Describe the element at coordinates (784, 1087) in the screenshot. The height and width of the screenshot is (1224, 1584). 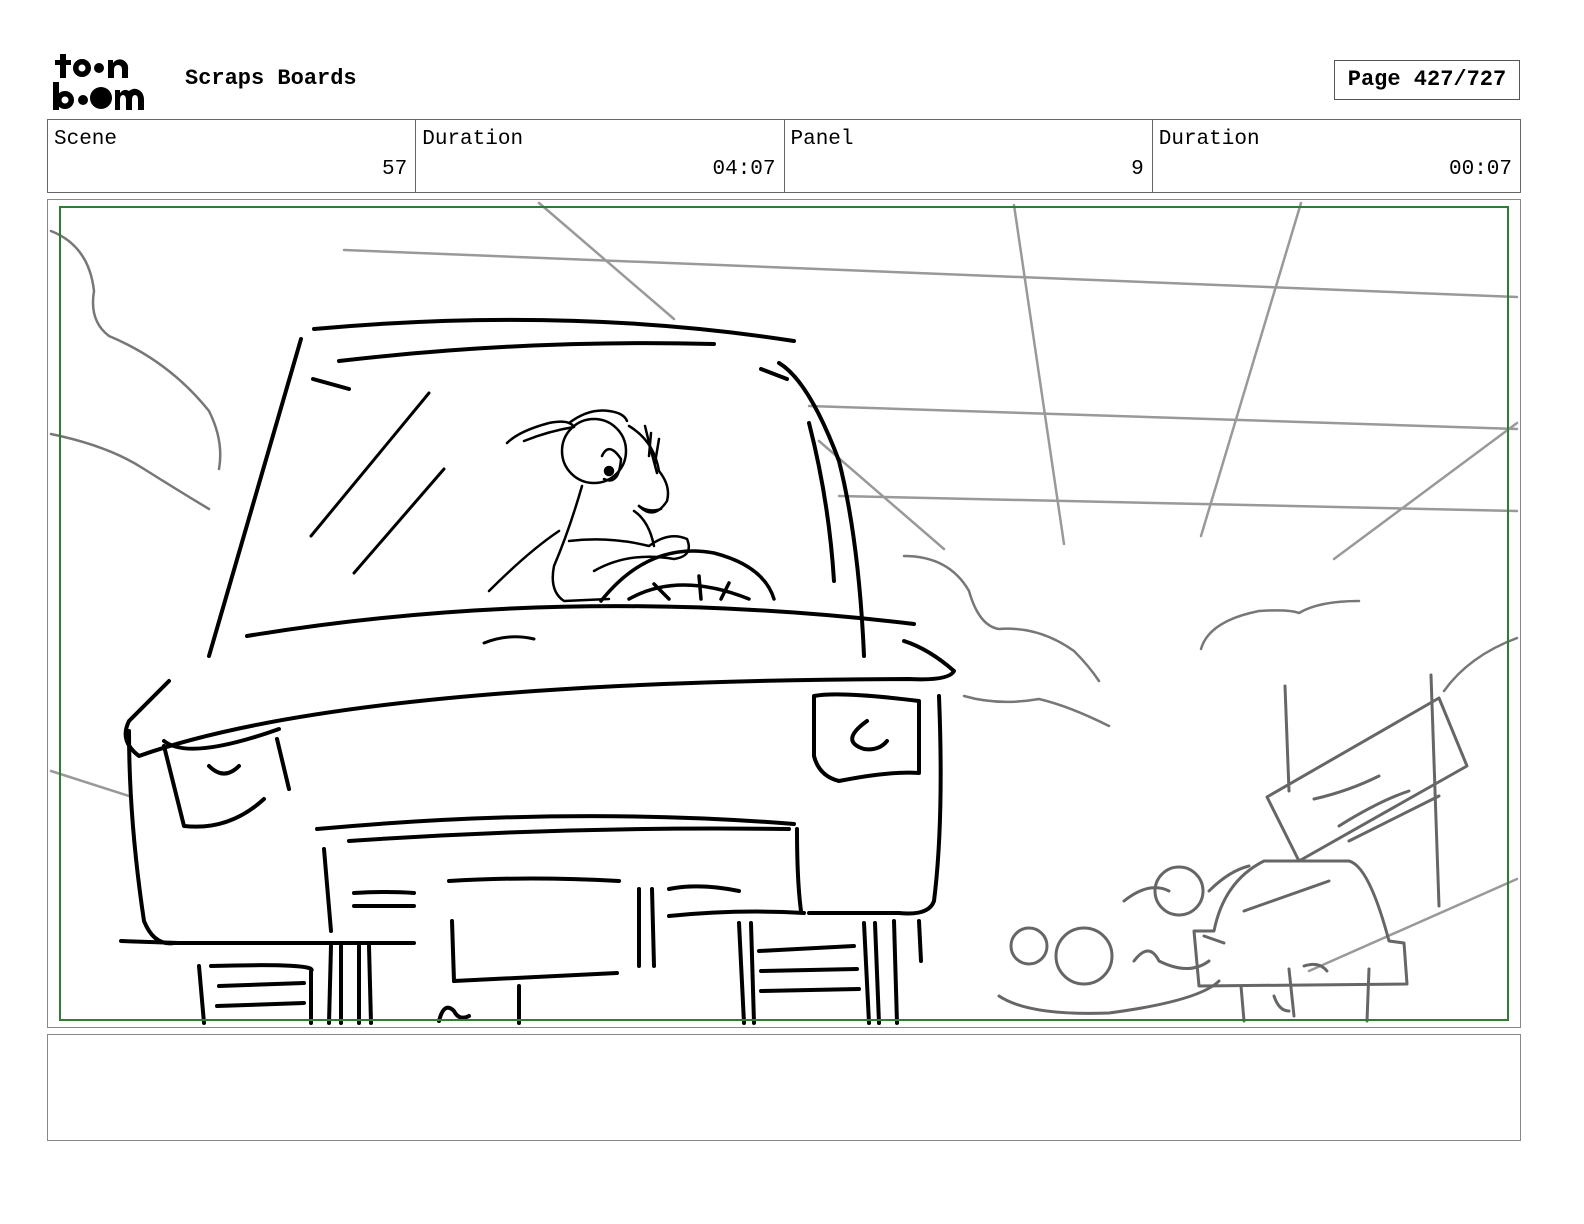
I see `dialogue-notes-box` at that location.